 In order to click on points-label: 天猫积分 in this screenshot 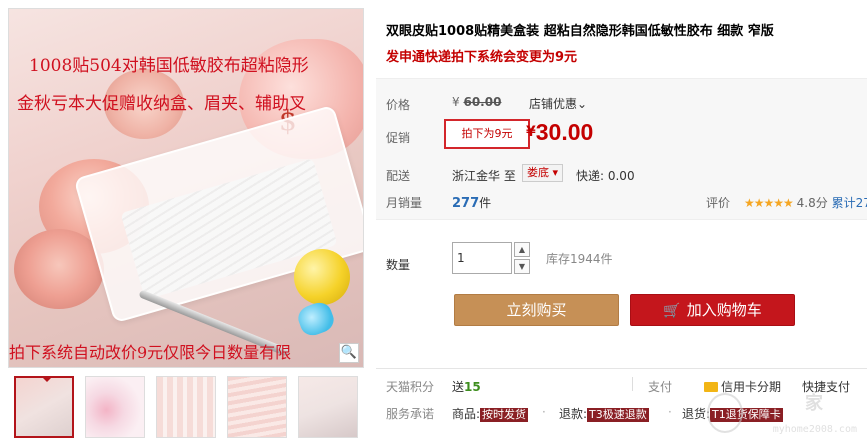, I will do `click(410, 387)`.